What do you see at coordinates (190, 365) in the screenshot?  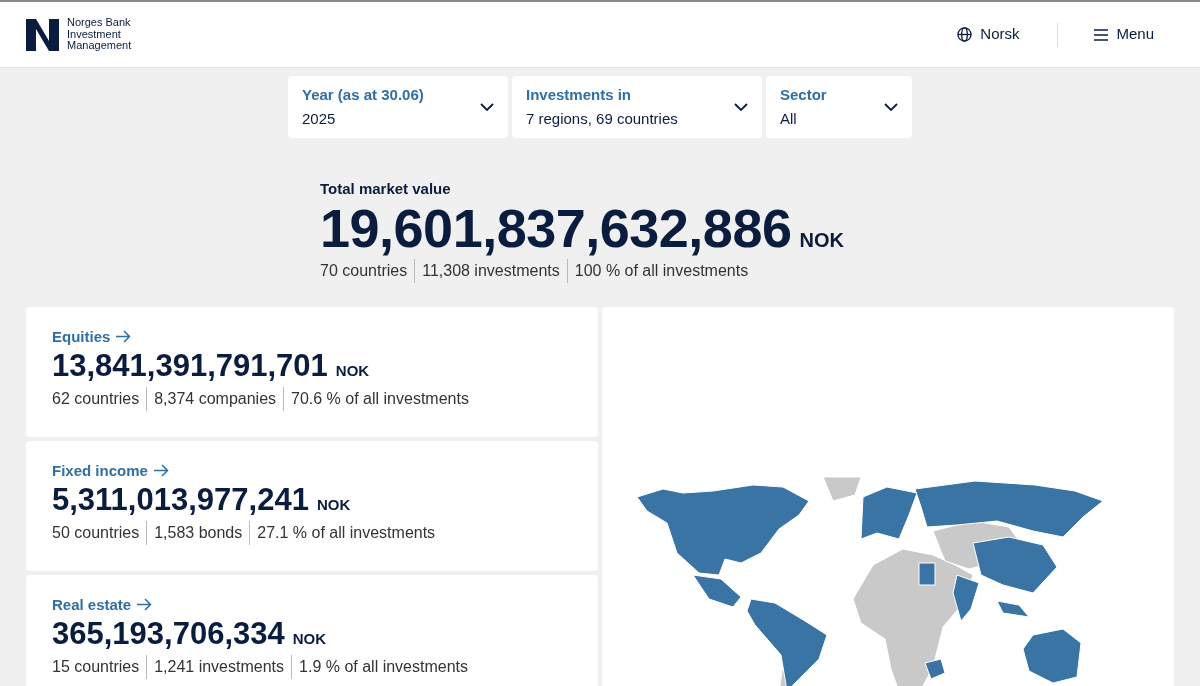 I see `asset-value: 13,841,391,791,701` at bounding box center [190, 365].